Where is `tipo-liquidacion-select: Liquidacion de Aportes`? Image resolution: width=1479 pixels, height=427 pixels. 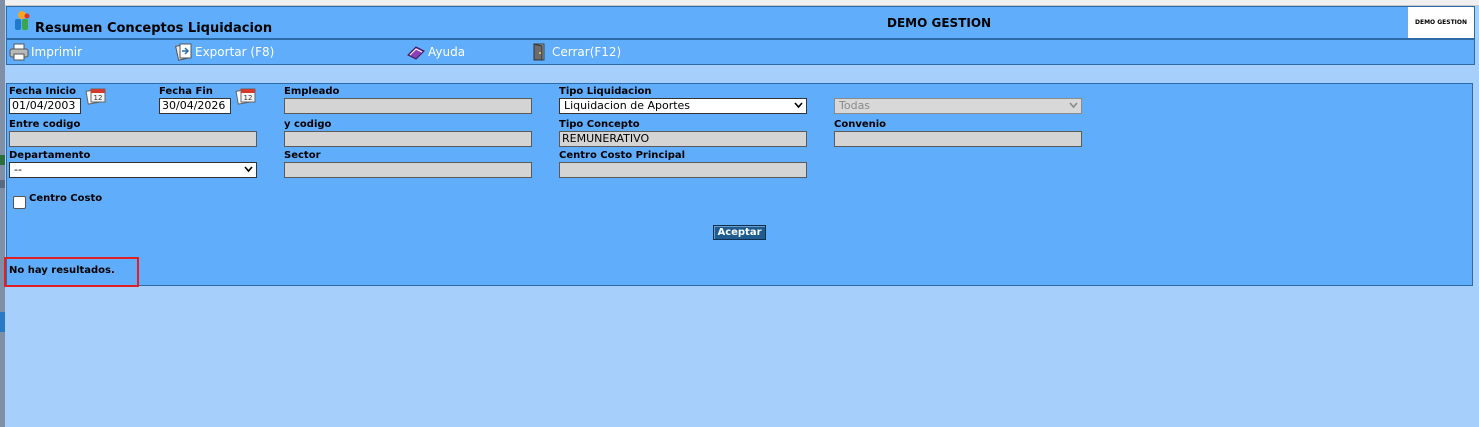
tipo-liquidacion-select: Liquidacion de Aportes is located at coordinates (683, 106).